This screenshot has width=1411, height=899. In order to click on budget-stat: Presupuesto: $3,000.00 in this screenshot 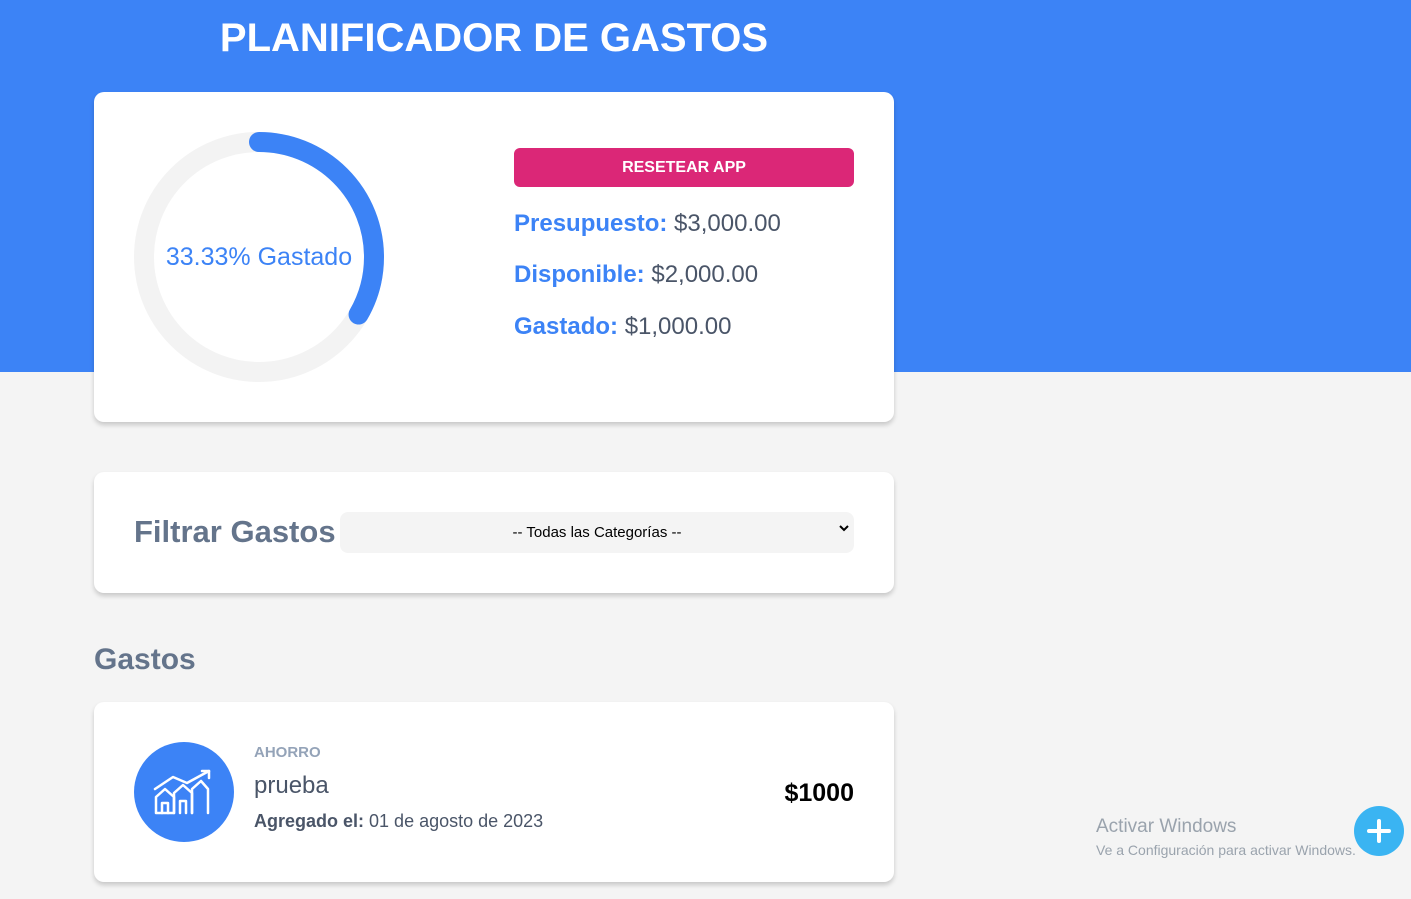, I will do `click(647, 224)`.